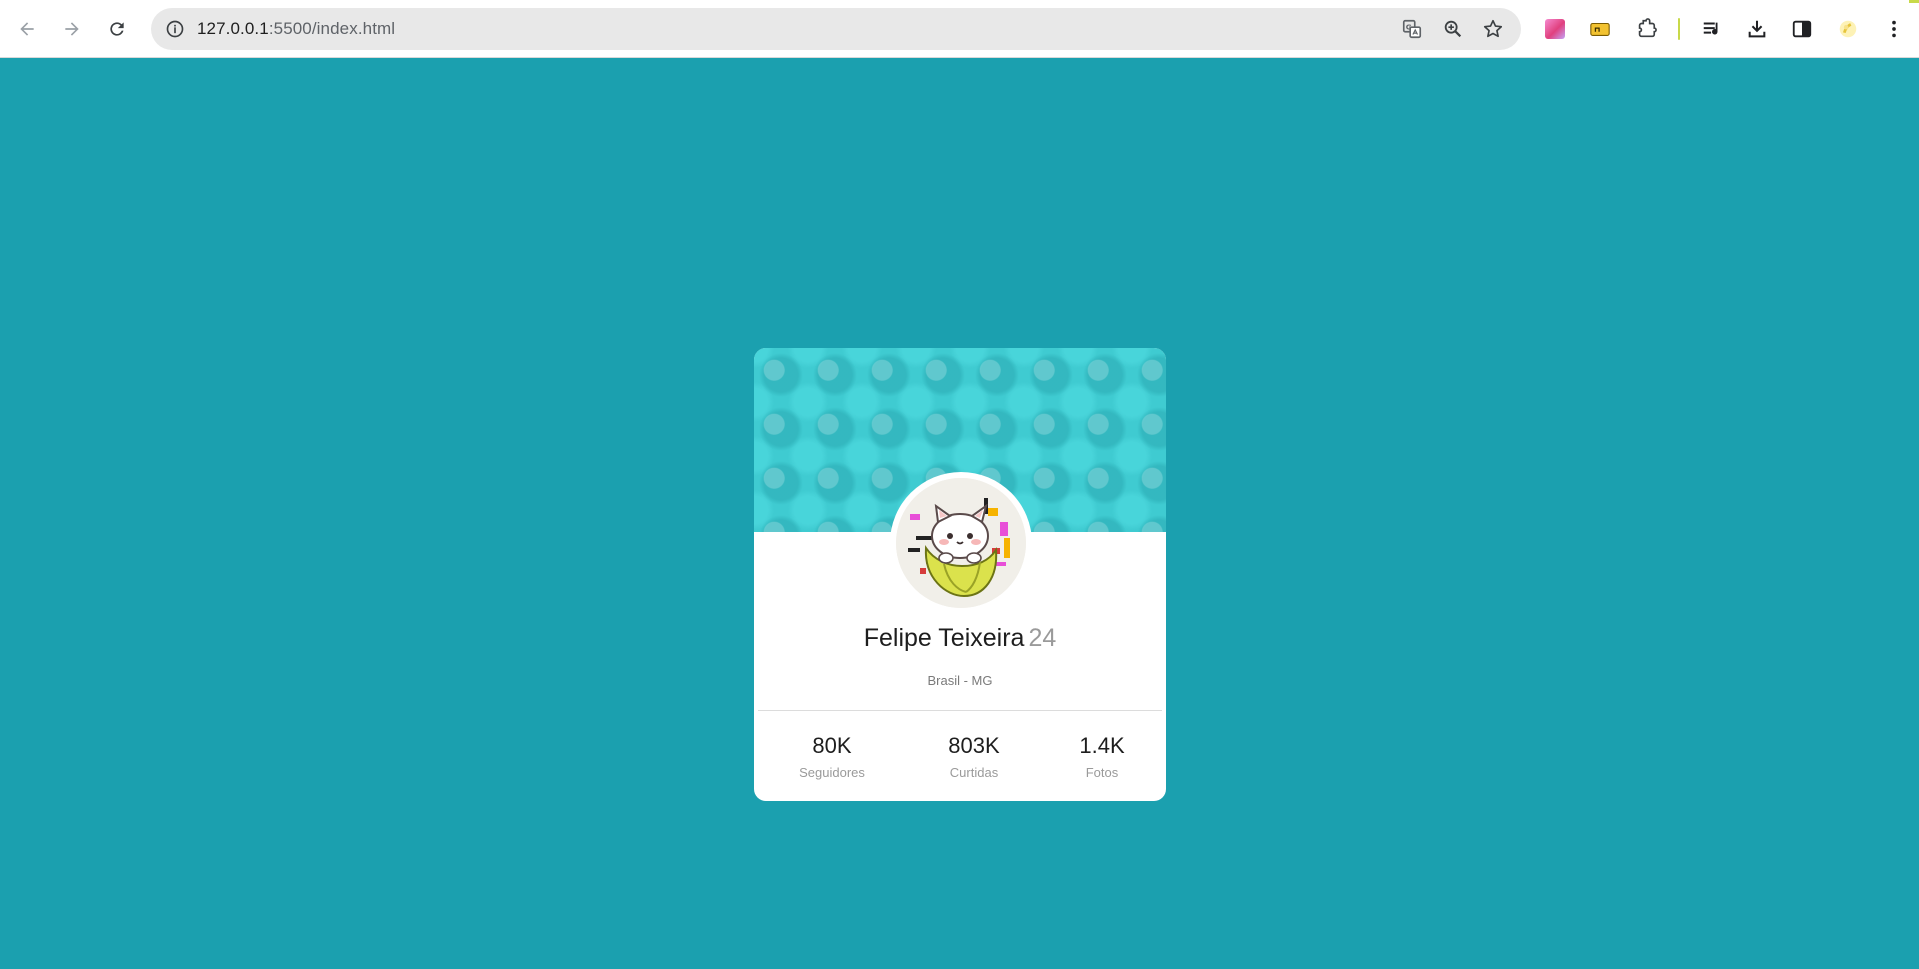  I want to click on avatar, so click(961, 543).